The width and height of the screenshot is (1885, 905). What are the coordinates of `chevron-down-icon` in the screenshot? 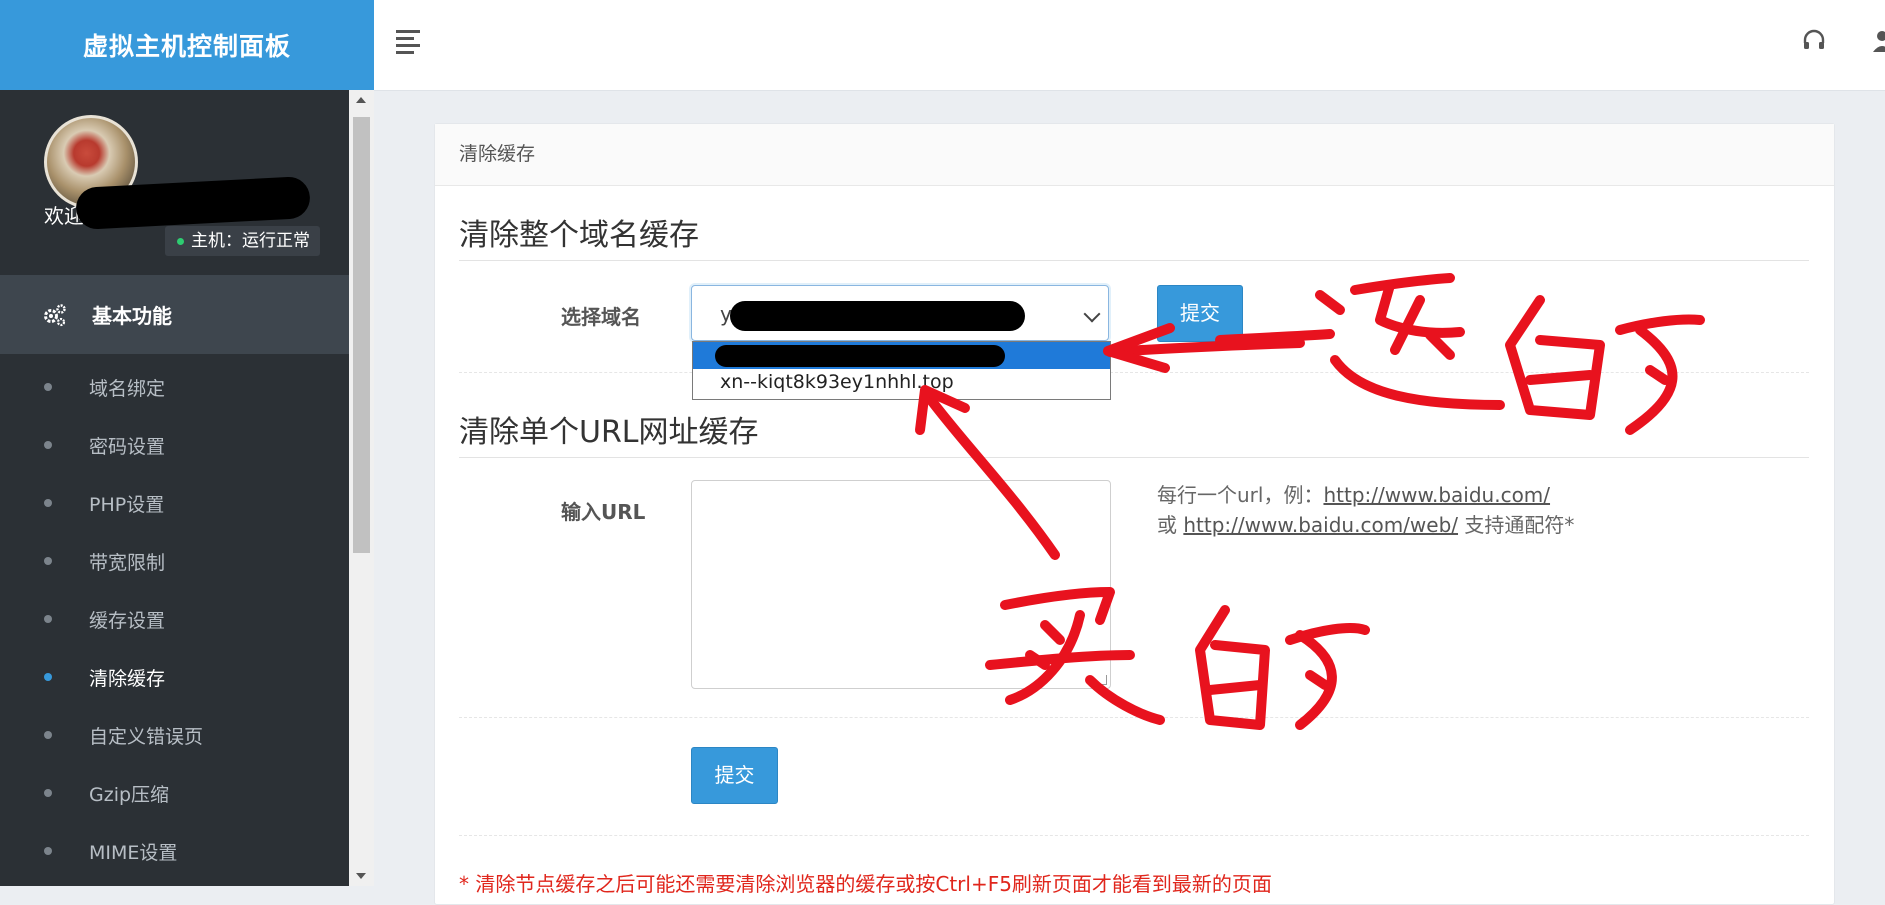 It's located at (1092, 314).